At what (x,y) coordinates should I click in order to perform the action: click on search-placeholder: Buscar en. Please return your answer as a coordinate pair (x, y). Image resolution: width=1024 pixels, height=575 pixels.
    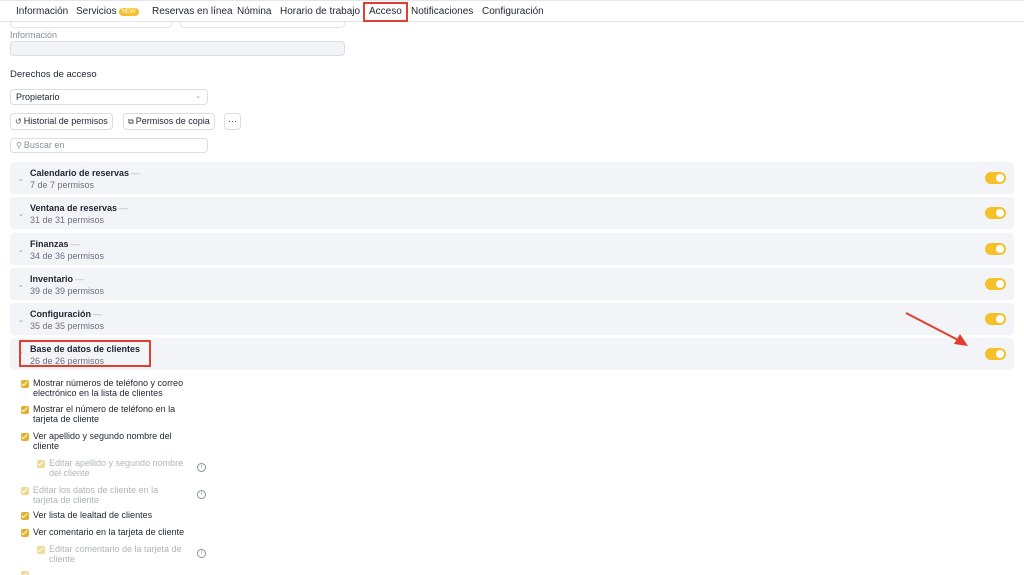
    Looking at the image, I should click on (44, 145).